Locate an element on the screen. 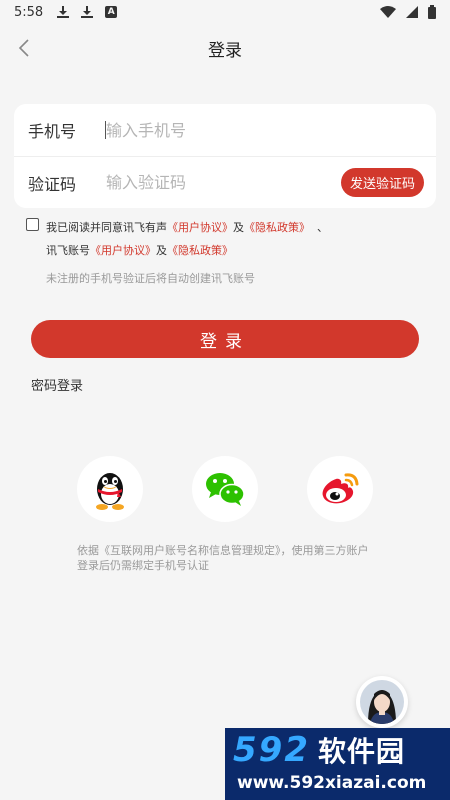 The width and height of the screenshot is (450, 800). wechat-login-button is located at coordinates (225, 489).